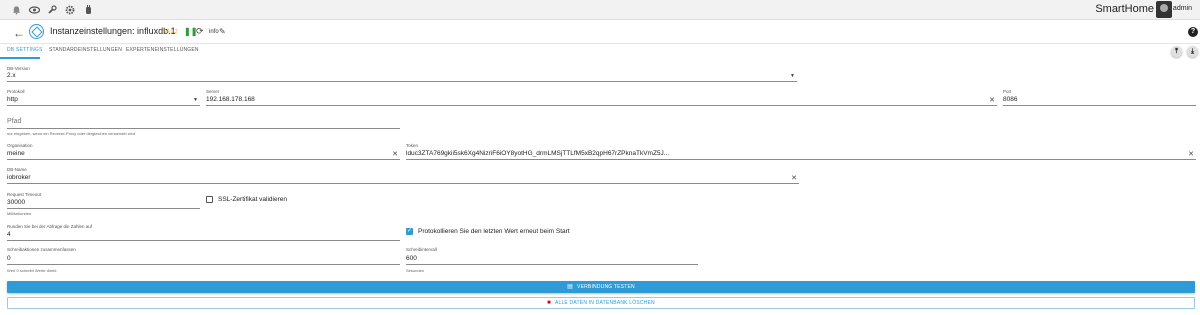  I want to click on upload-icon: ⤒, so click(1176, 51).